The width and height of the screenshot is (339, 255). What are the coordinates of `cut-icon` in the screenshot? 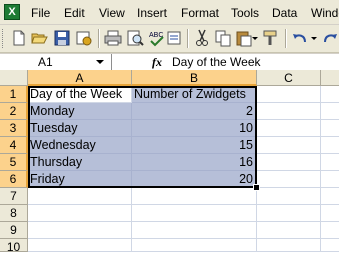 It's located at (202, 38).